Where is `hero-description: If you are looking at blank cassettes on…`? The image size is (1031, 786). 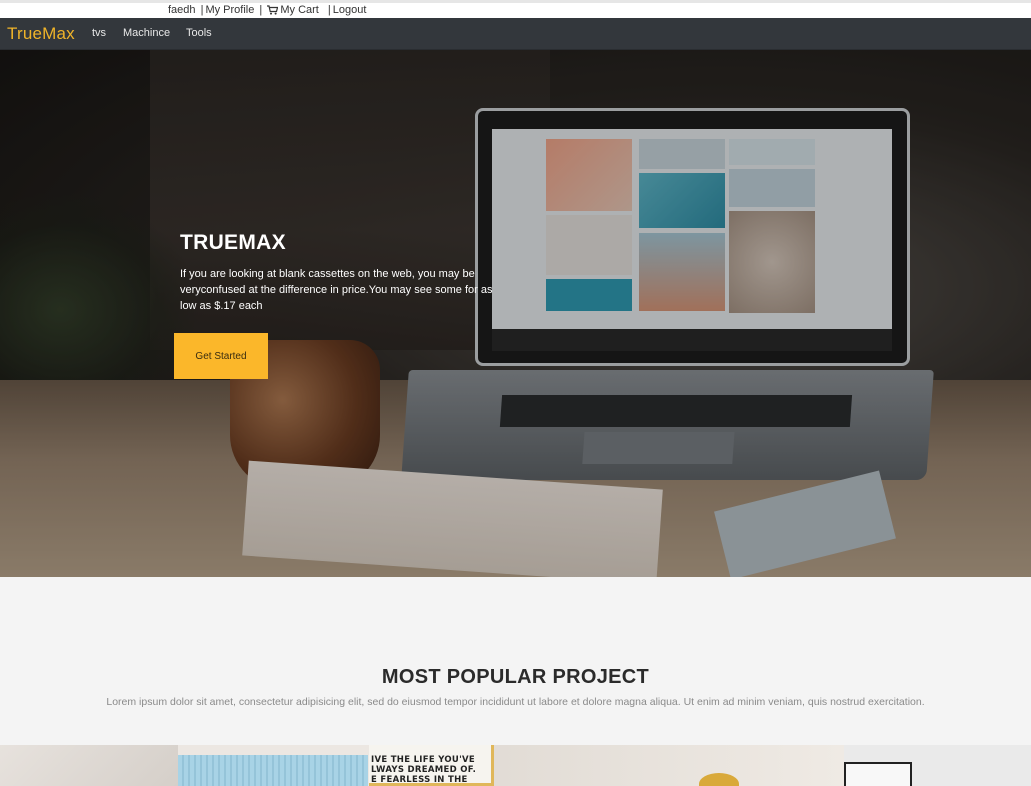 hero-description: If you are looking at blank cassettes on… is located at coordinates (336, 290).